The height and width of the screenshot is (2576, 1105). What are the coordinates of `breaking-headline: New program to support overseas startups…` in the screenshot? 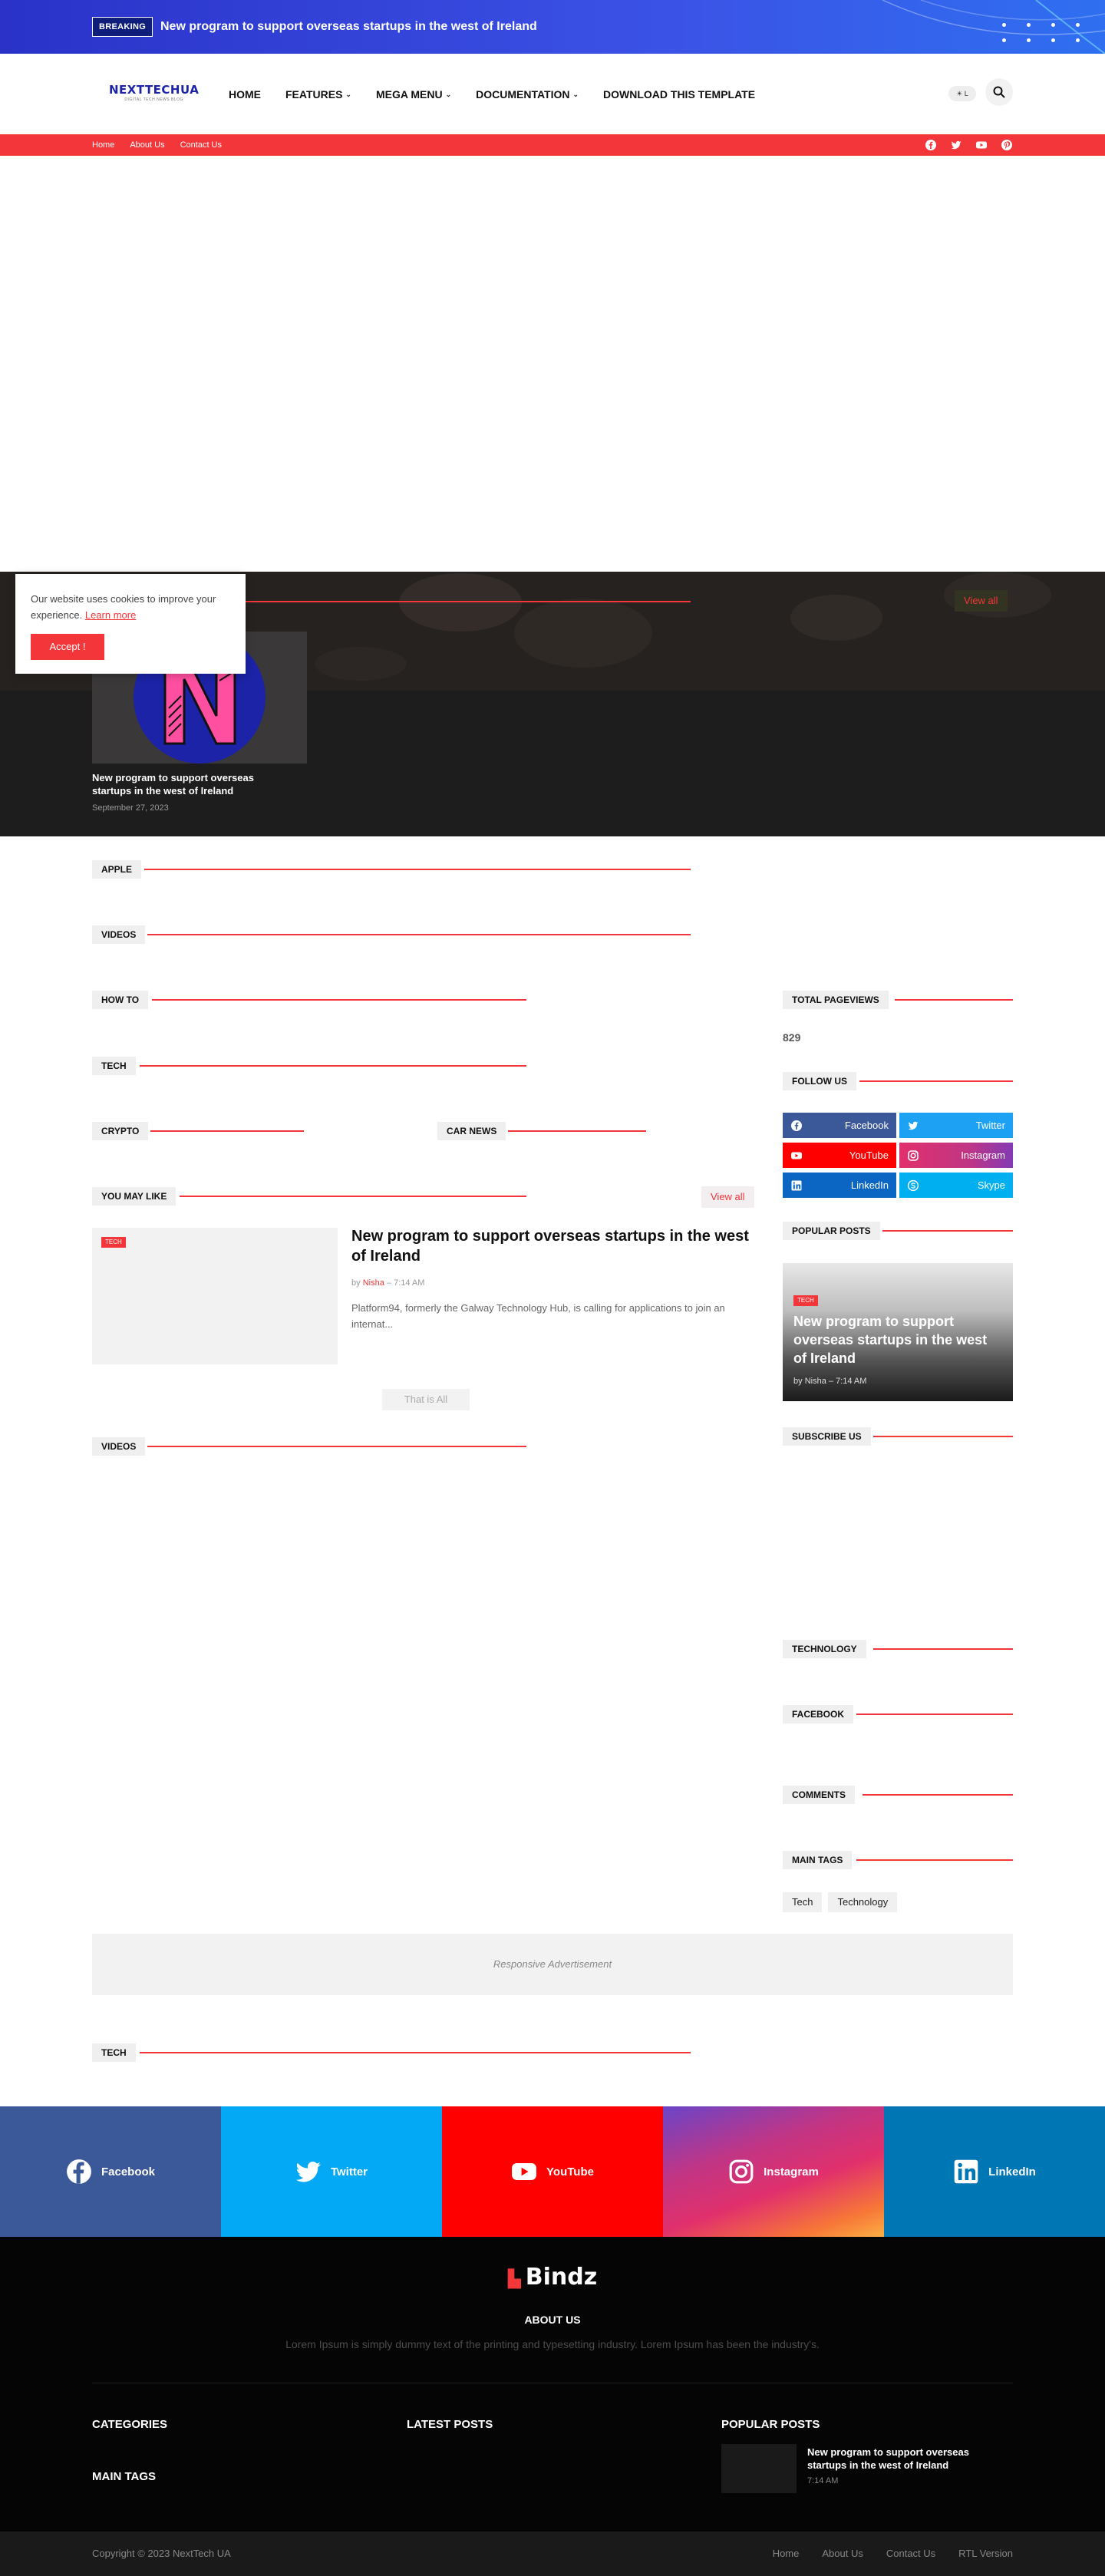 It's located at (349, 27).